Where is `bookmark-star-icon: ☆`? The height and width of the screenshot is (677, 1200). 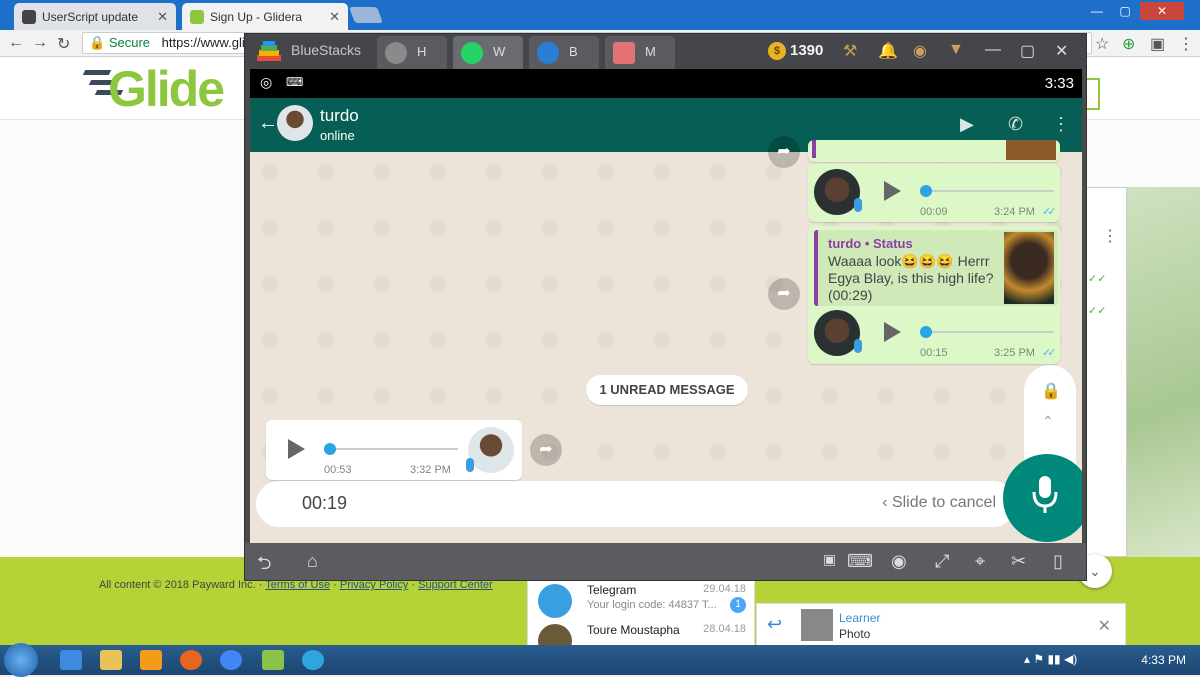 bookmark-star-icon: ☆ is located at coordinates (1102, 44).